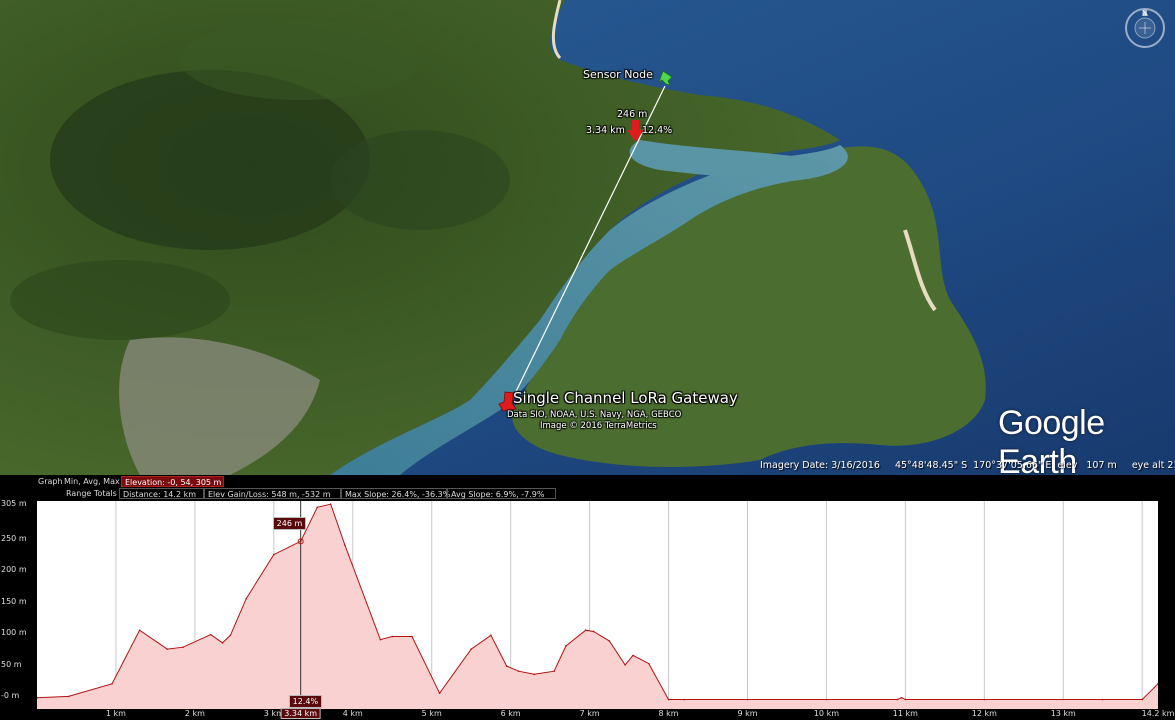  I want to click on cursor-slope-box: 12.4%, so click(305, 701).